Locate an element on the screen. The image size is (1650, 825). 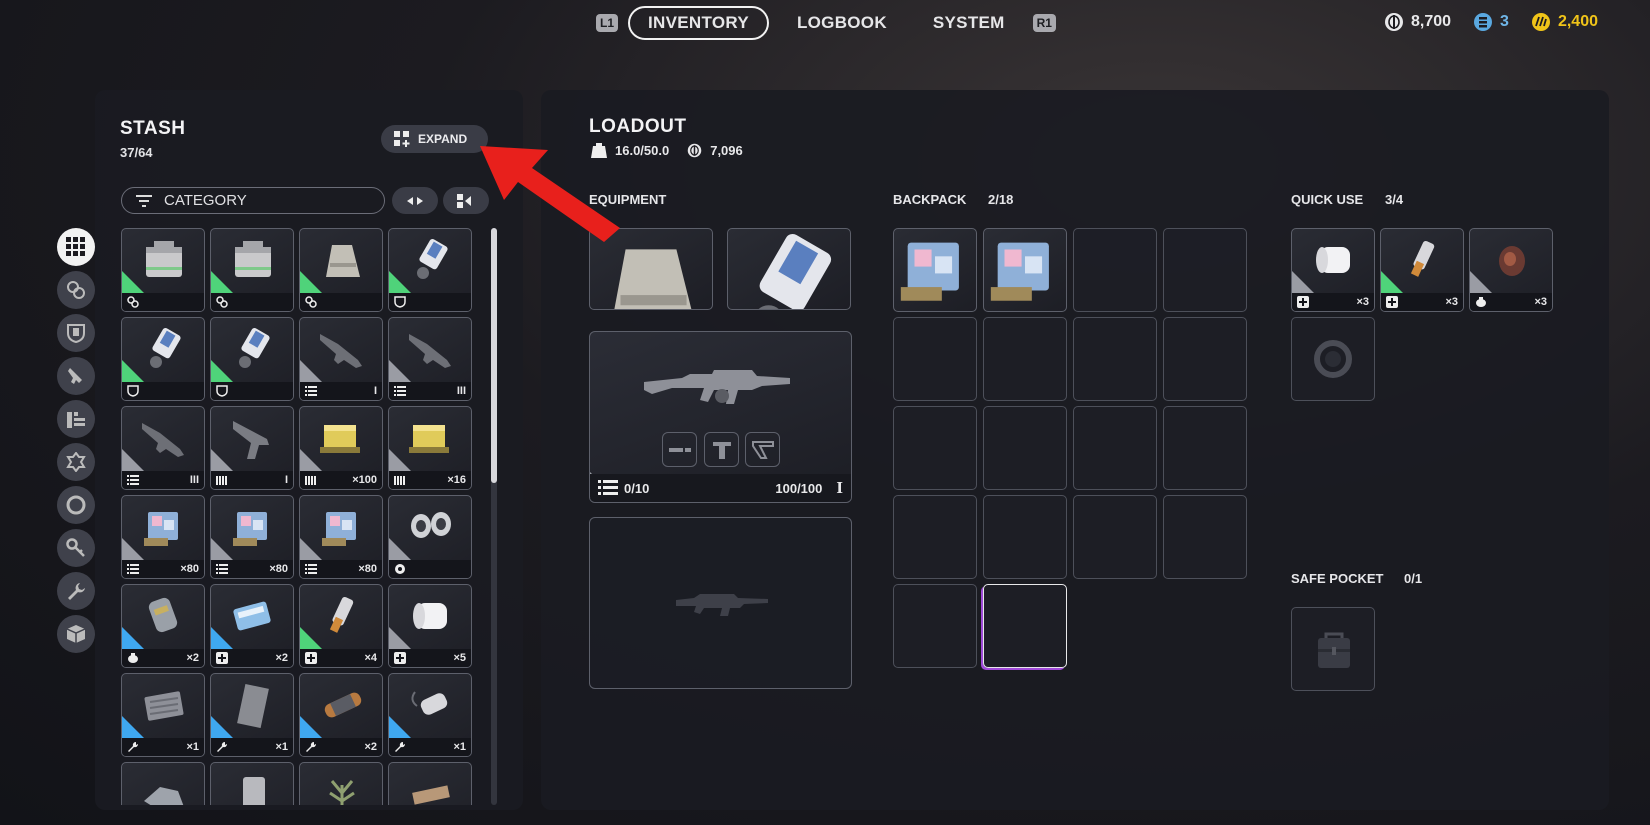
sidebar-mods is located at coordinates (76, 462).